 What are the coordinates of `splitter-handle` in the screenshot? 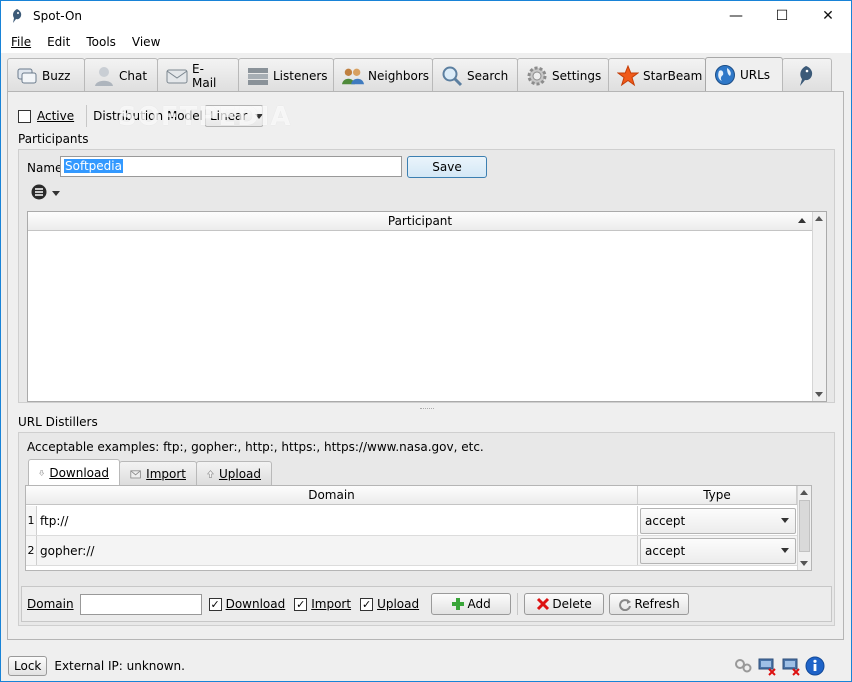 It's located at (427, 409).